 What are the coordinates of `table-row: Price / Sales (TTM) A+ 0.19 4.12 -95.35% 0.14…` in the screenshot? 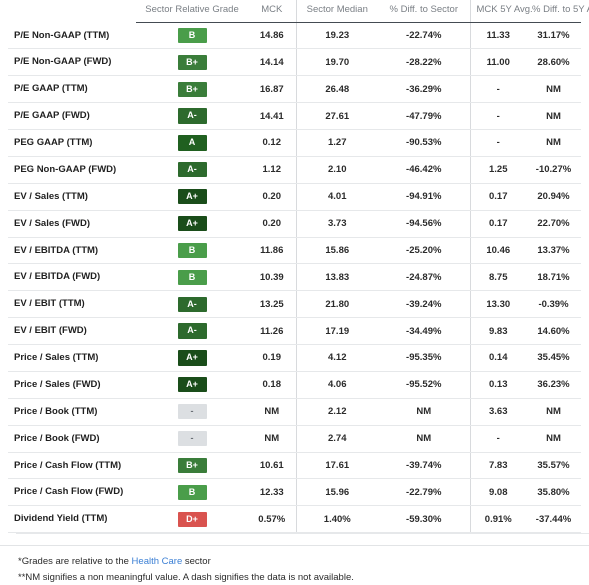 It's located at (294, 358).